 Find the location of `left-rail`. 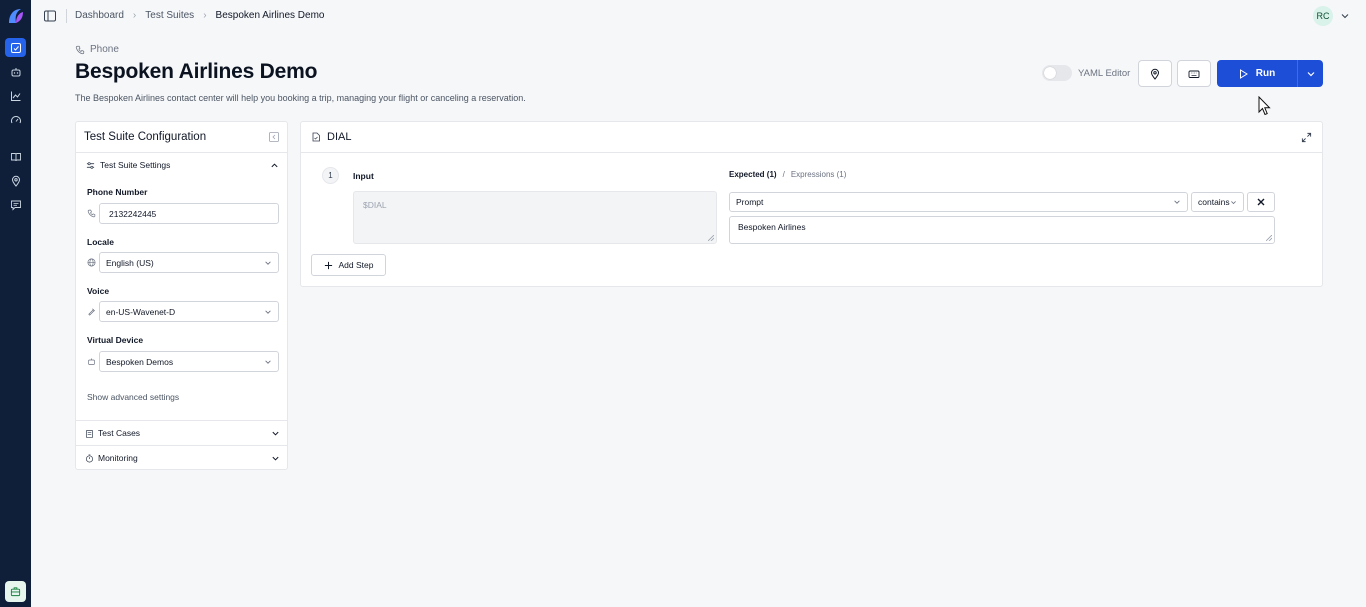

left-rail is located at coordinates (15, 303).